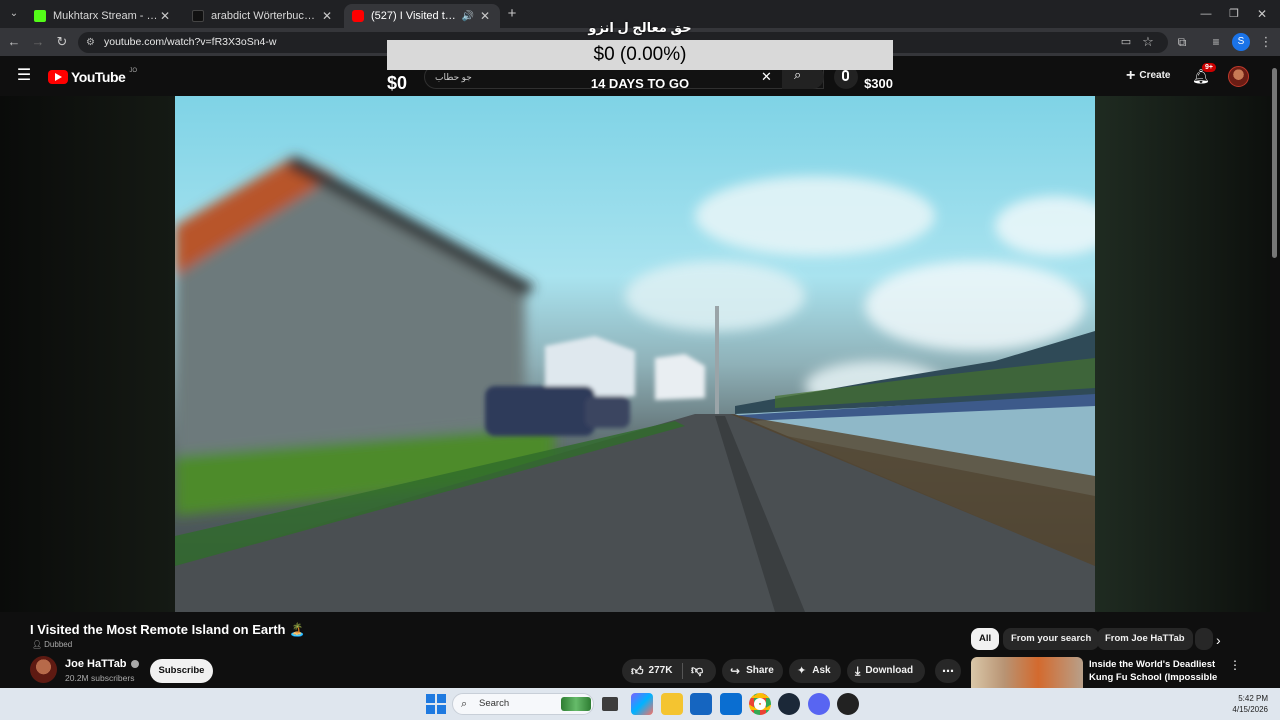 The width and height of the screenshot is (1280, 720). I want to click on recommended-thumbnail, so click(1027, 672).